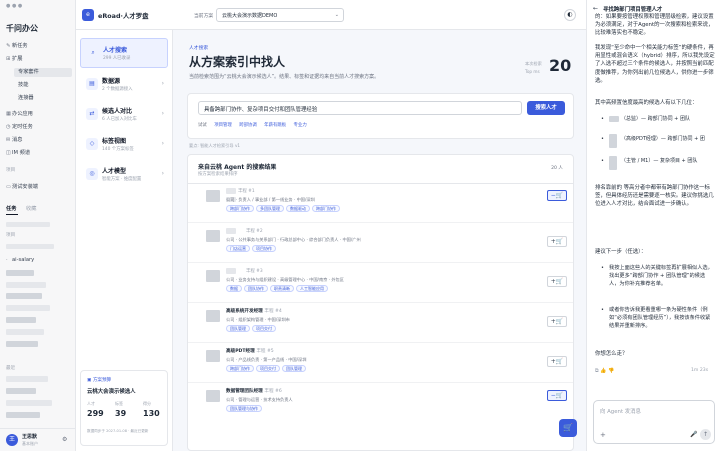  What do you see at coordinates (19, 114) in the screenshot?
I see `sidebar-item-office-apps: ▦办公应用` at bounding box center [19, 114].